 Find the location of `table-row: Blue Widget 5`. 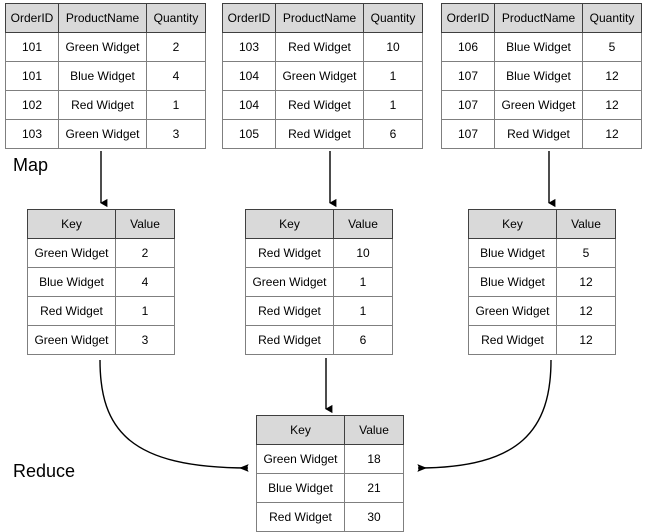

table-row: Blue Widget 5 is located at coordinates (542, 253).